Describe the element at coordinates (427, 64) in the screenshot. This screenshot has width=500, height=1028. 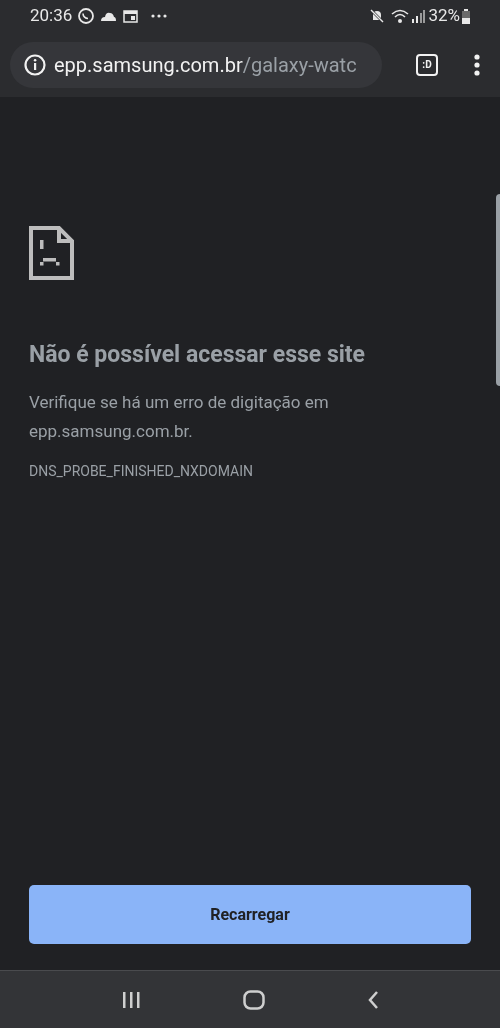
I see `tab-switcher-button: :D` at that location.